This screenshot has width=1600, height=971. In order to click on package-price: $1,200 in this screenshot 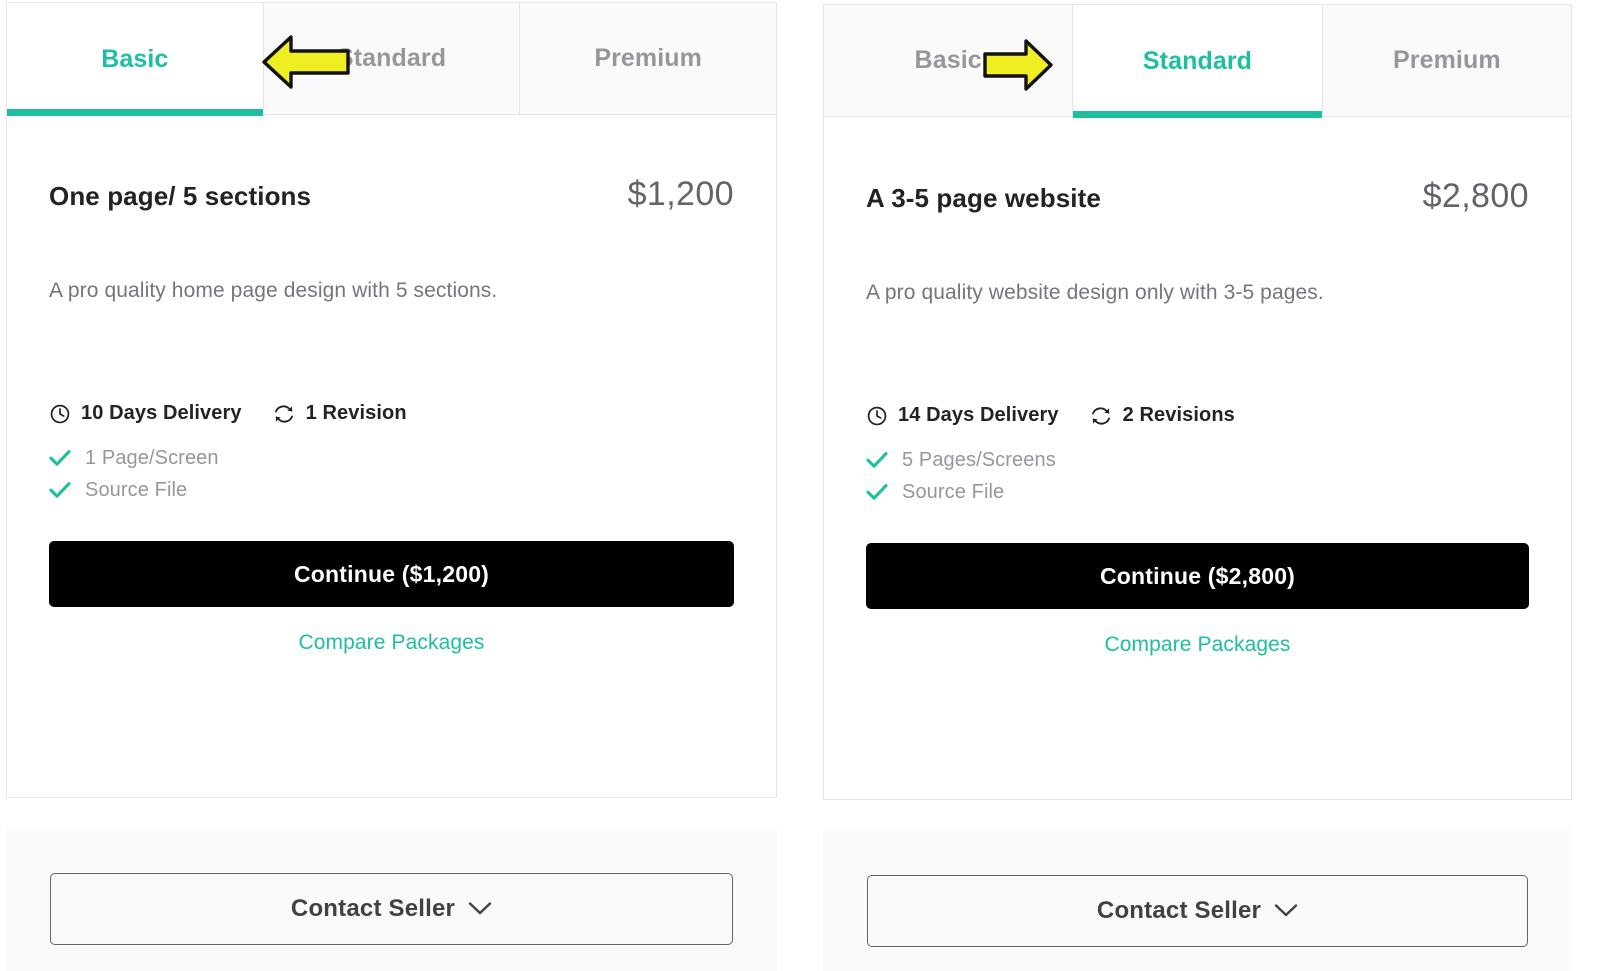, I will do `click(680, 194)`.